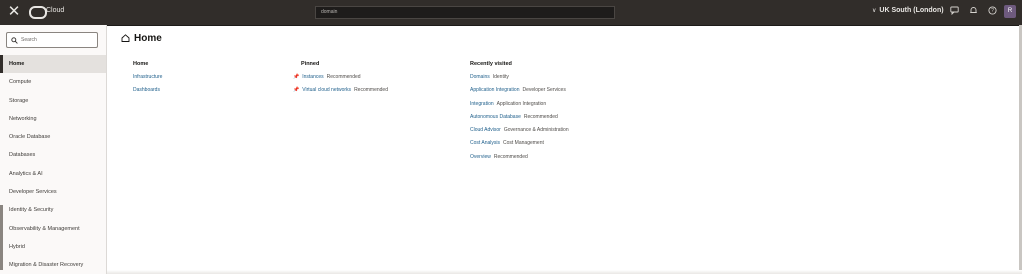 The height and width of the screenshot is (274, 1022). What do you see at coordinates (519, 80) in the screenshot?
I see `list-item: Domains Identity` at bounding box center [519, 80].